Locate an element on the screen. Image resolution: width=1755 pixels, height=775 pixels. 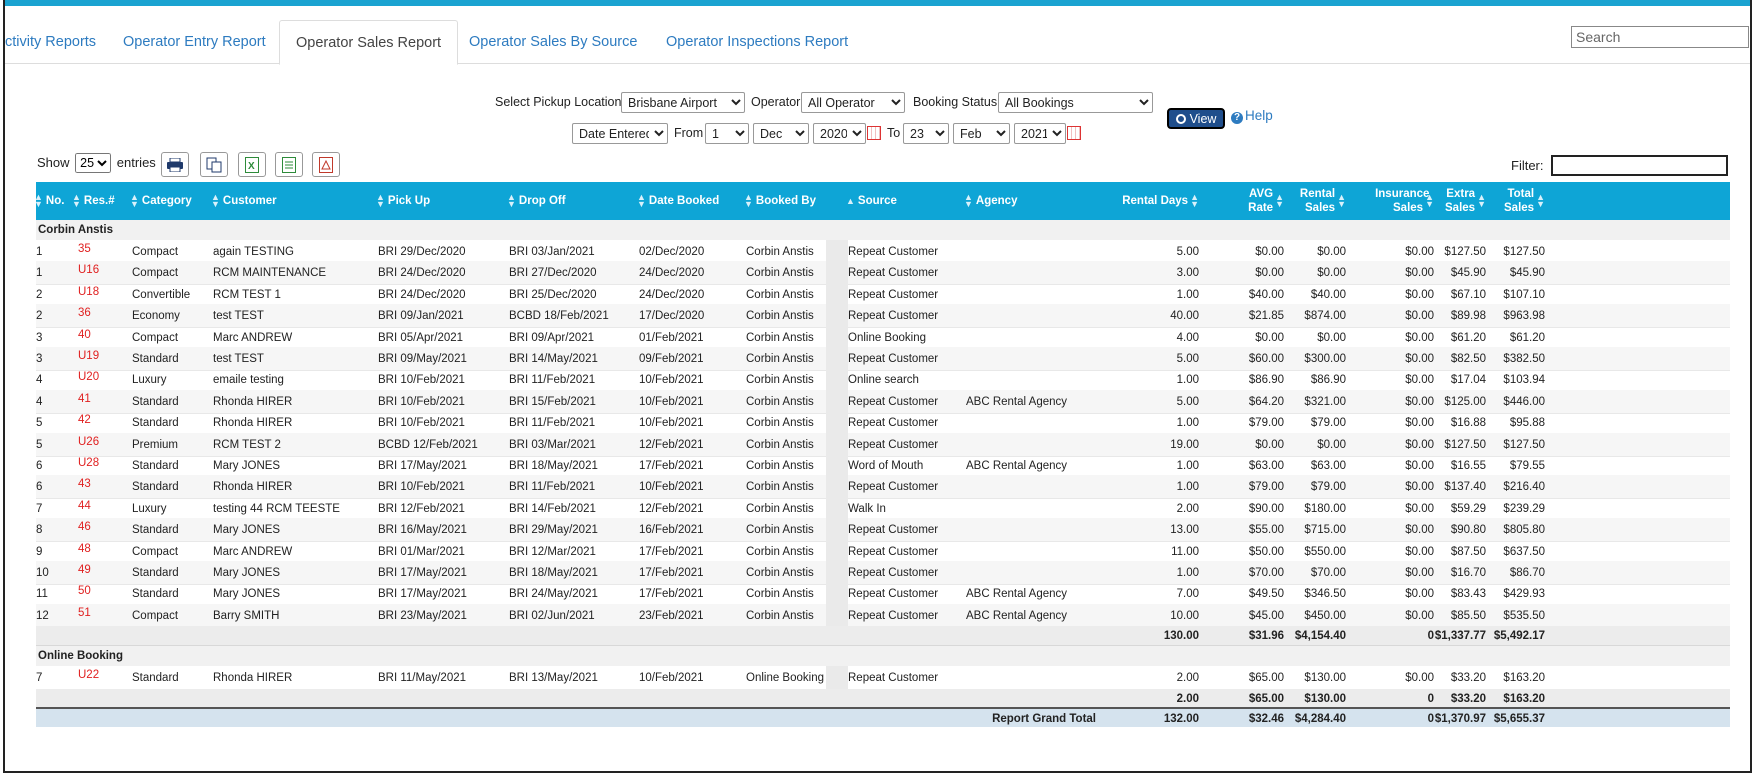
cell-extra-sales: $85.50 is located at coordinates (1468, 615).